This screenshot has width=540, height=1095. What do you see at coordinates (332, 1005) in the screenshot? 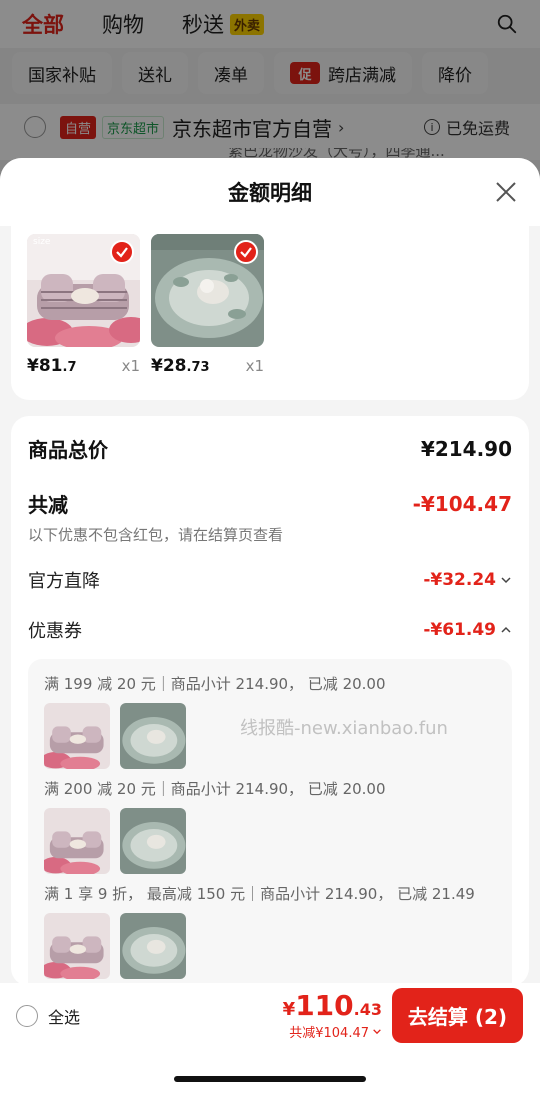
I see `total-amount: ¥110.43` at bounding box center [332, 1005].